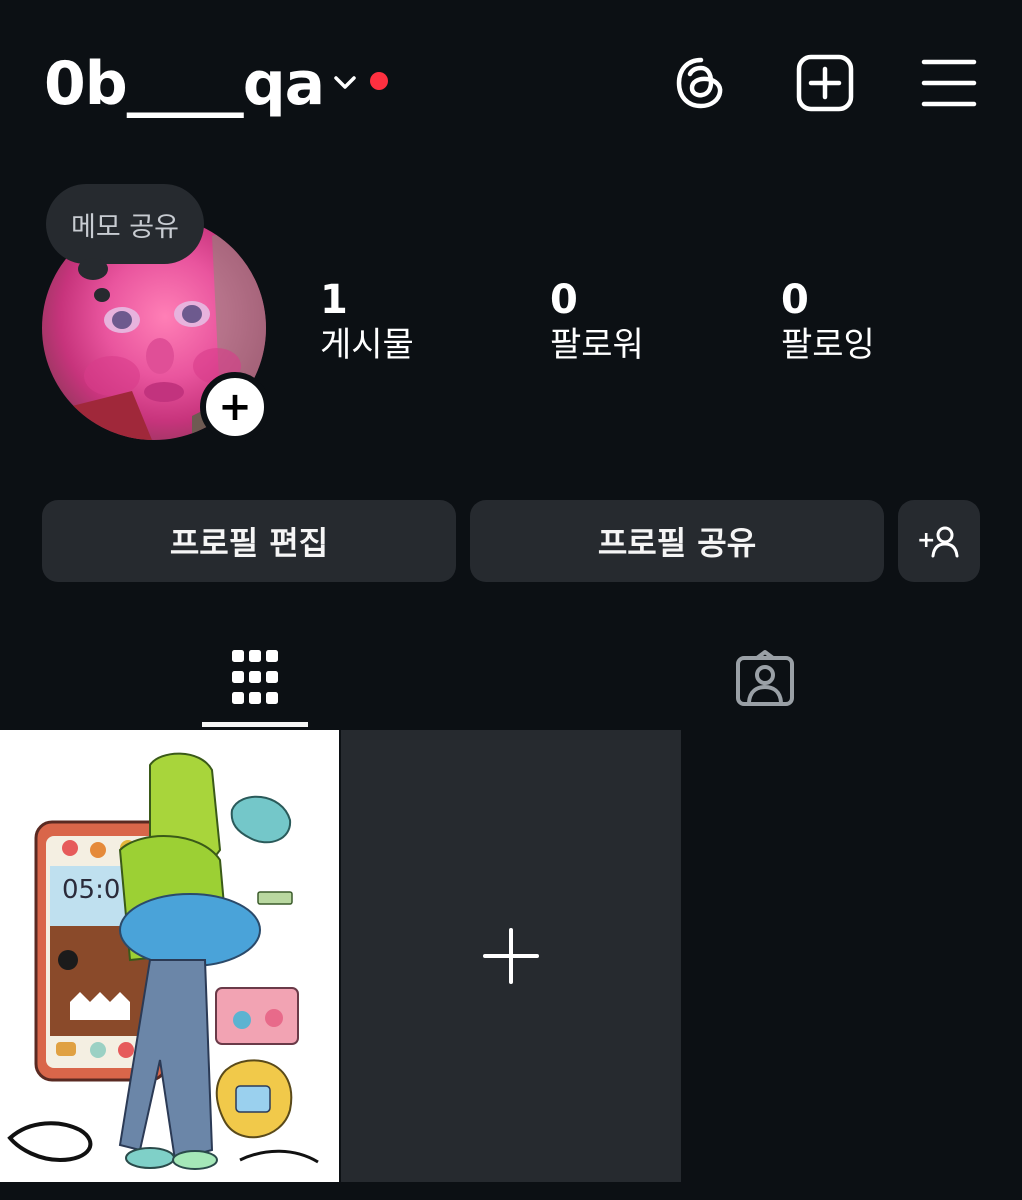 The image size is (1022, 1200). What do you see at coordinates (825, 83) in the screenshot?
I see `plus-square-icon` at bounding box center [825, 83].